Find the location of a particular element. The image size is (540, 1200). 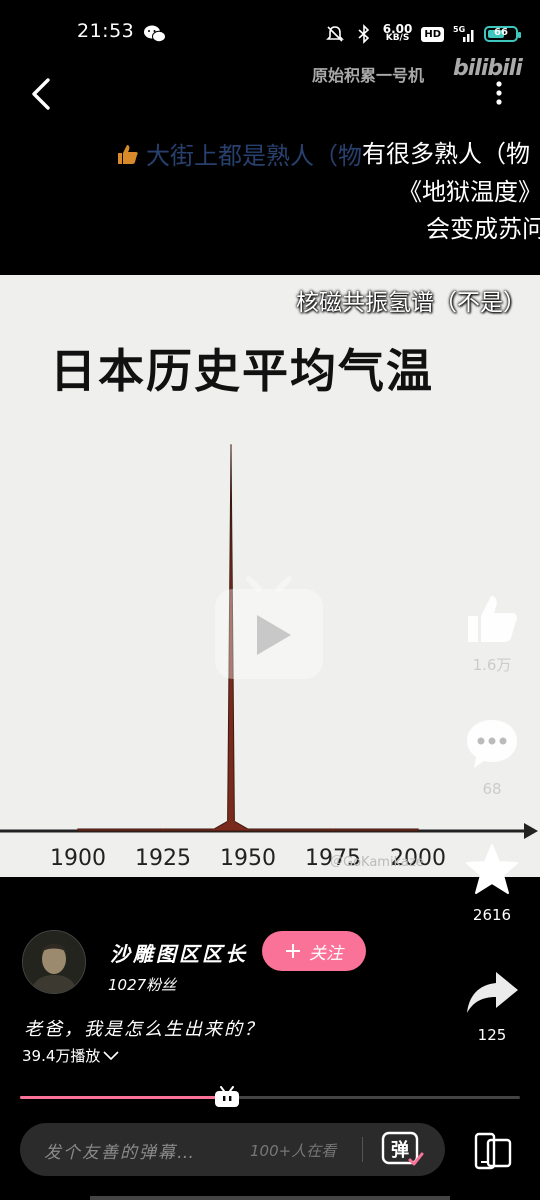

comment-button: 68 is located at coordinates (492, 757).